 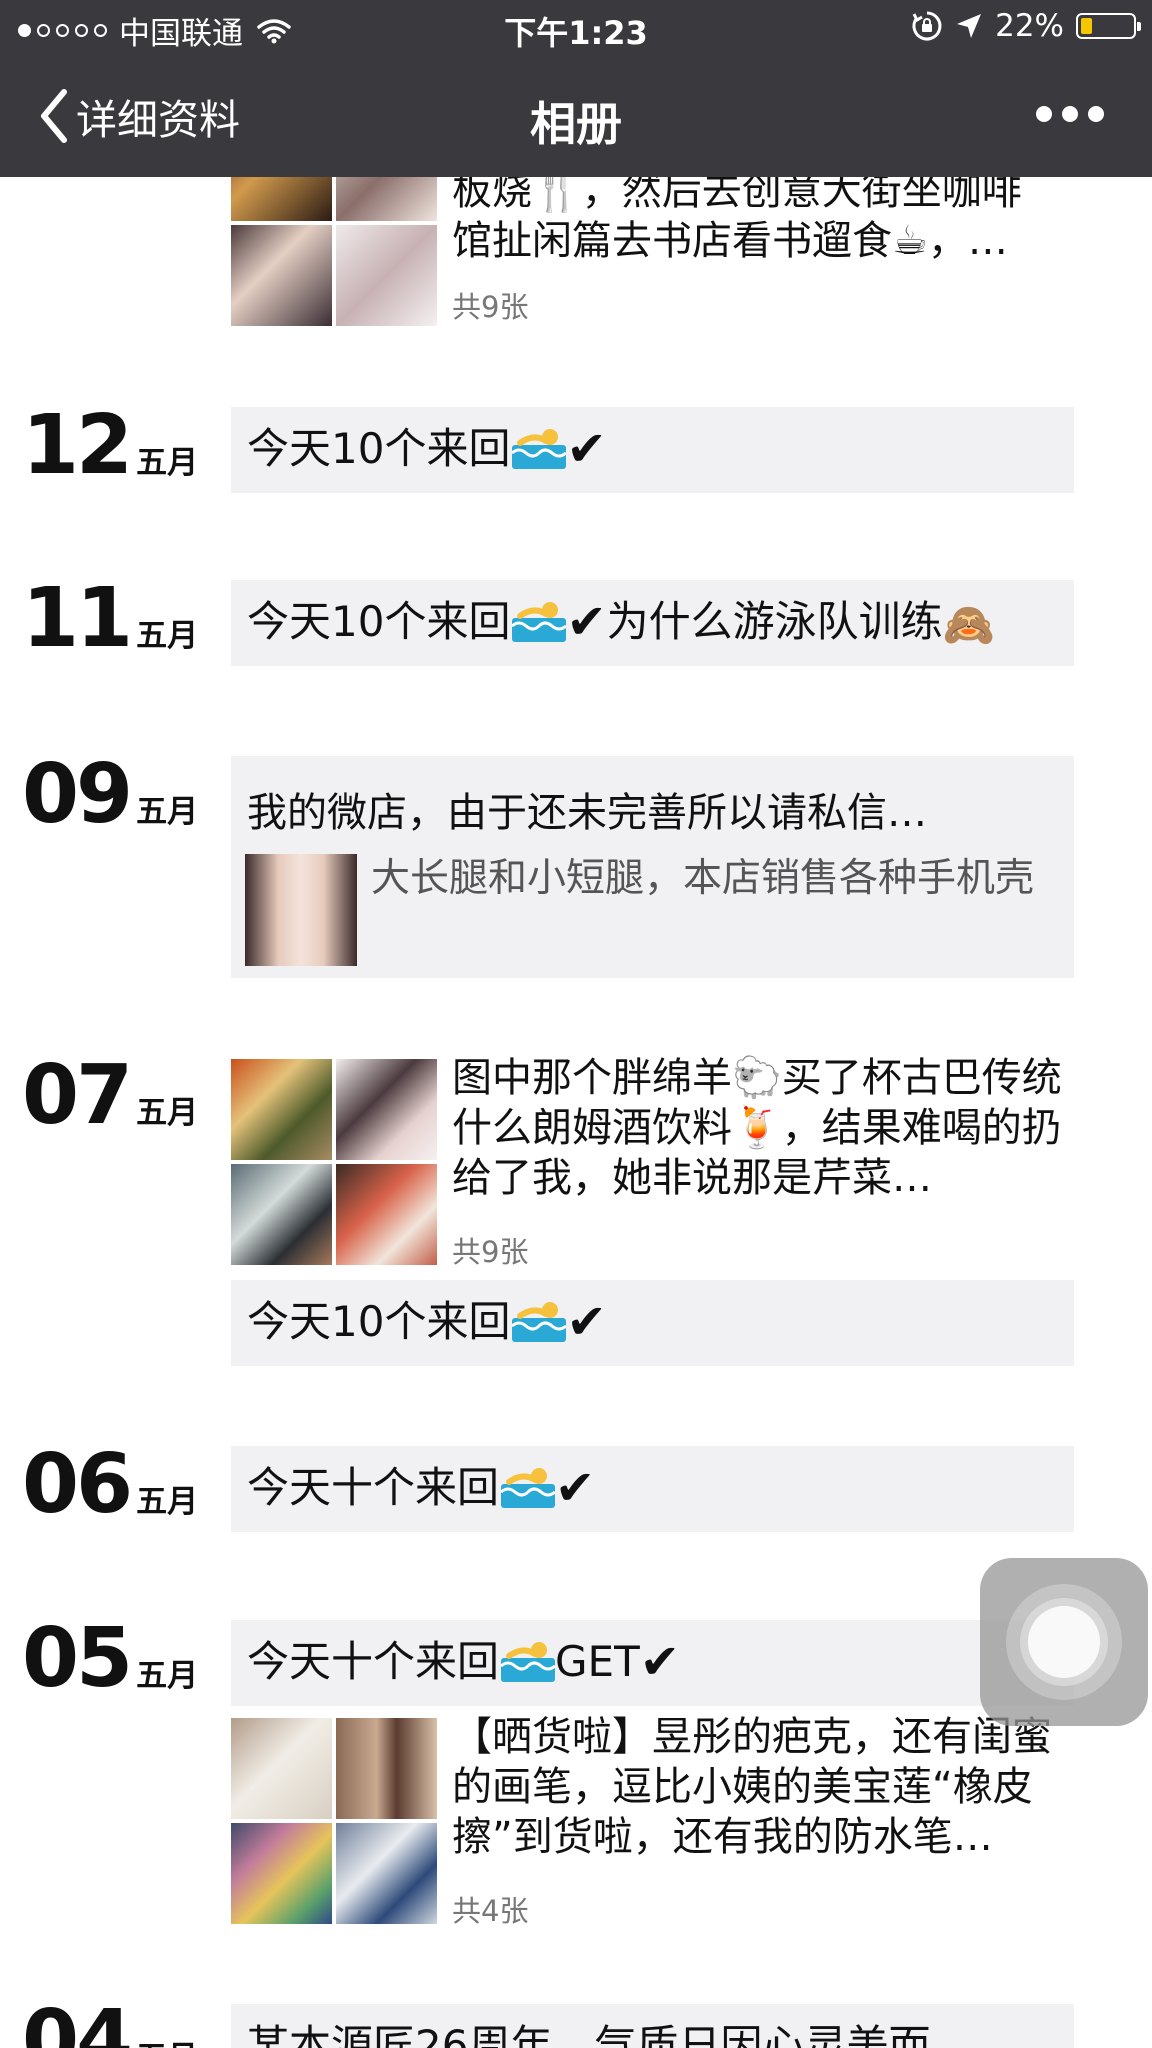 I want to click on post-text: 某本源匠26周年，气质日因心灵美而, so click(x=589, y=2034).